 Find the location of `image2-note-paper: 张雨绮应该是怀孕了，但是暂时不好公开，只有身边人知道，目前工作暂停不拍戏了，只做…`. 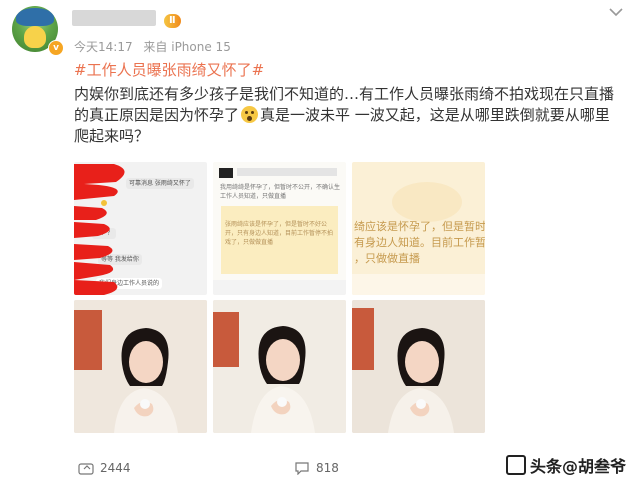

image2-note-paper: 张雨绮应该是怀孕了，但是暂时不好公开，只有身边人知道，目前工作暂停不拍戏了，只做… is located at coordinates (279, 240).